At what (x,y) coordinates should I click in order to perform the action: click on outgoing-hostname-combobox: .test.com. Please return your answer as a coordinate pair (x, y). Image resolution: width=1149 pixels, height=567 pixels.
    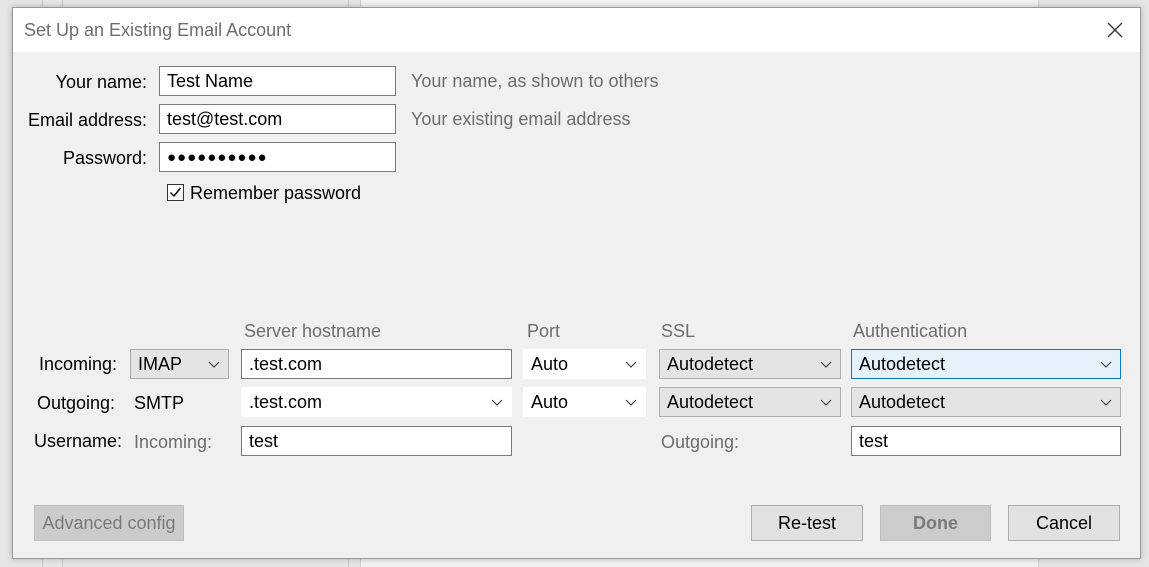
    Looking at the image, I should click on (376, 402).